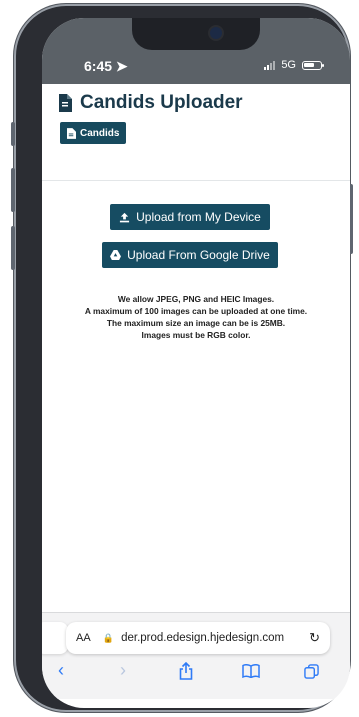  I want to click on volume-up-button, so click(13, 190).